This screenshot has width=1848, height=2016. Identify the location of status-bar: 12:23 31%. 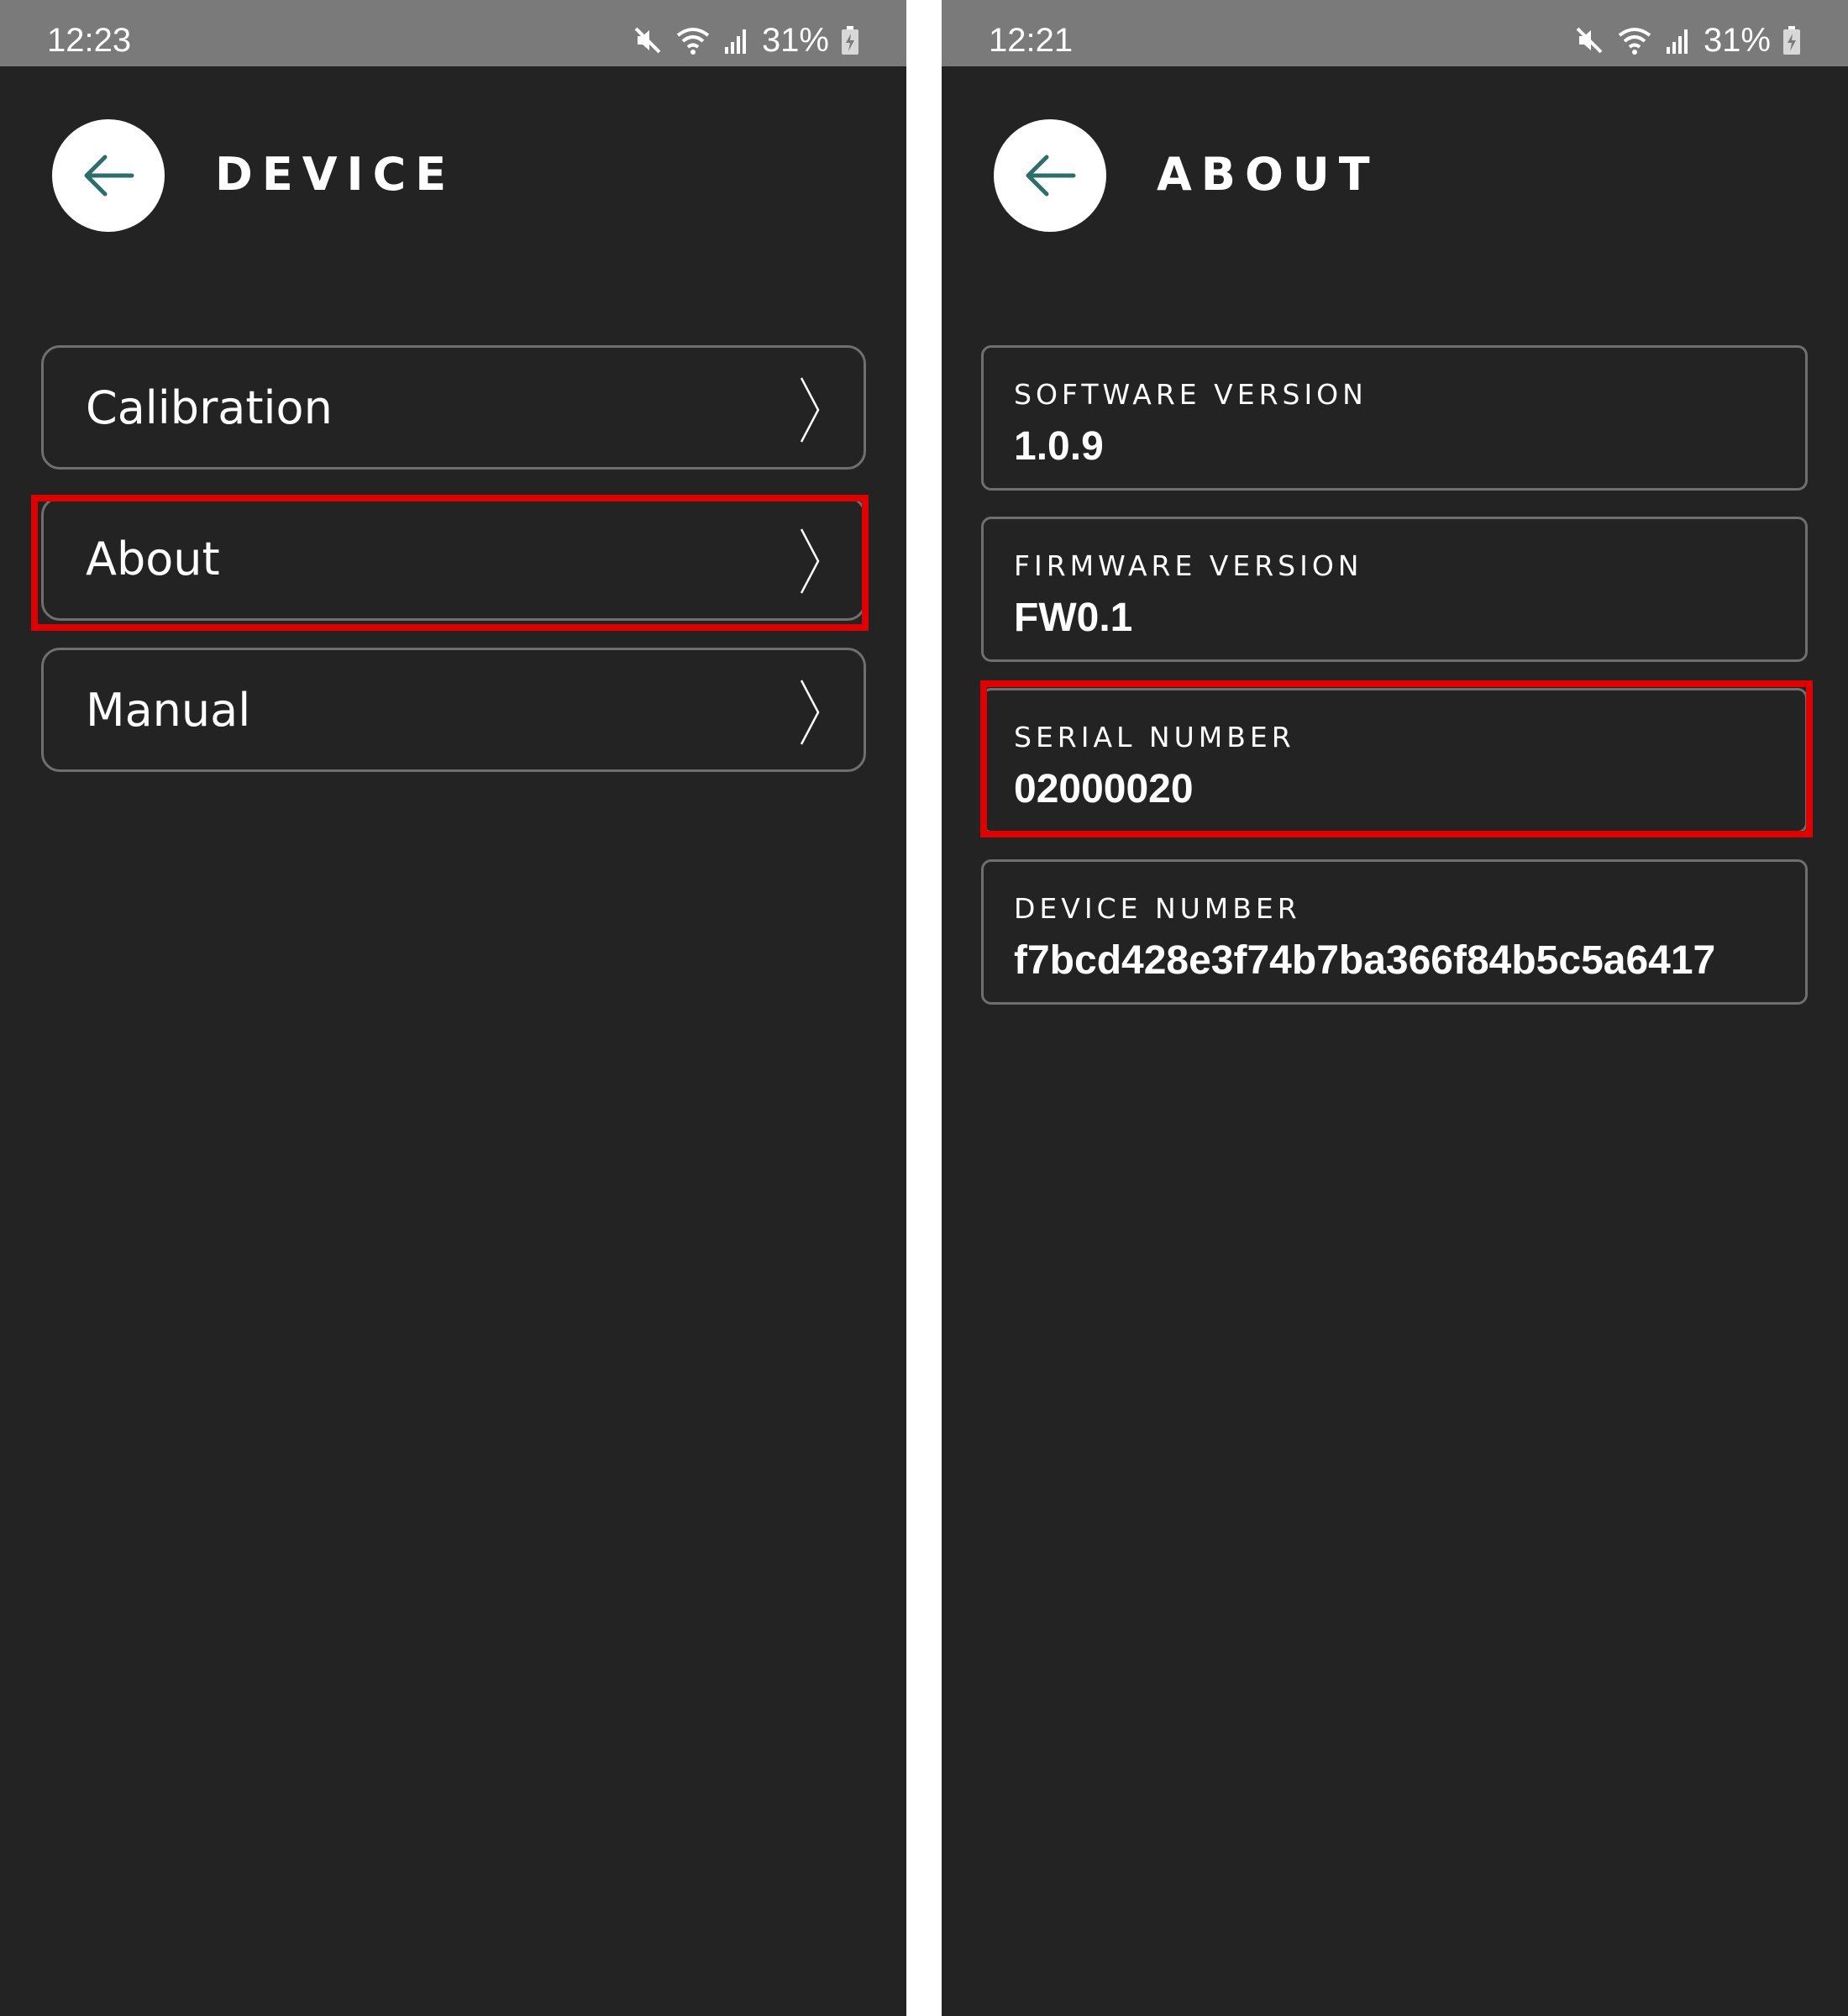
(453, 33).